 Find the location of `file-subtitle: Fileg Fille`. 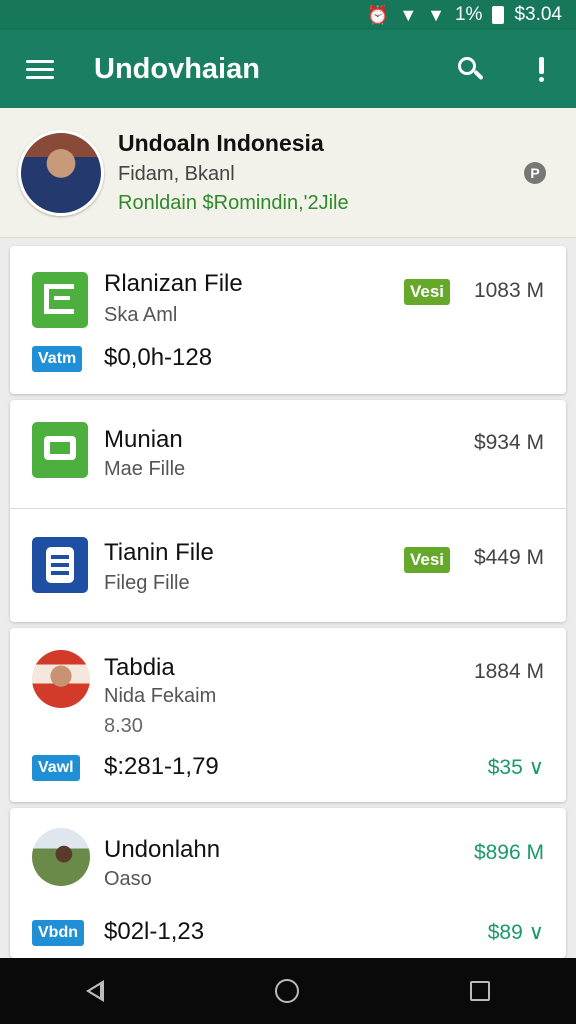

file-subtitle: Fileg Fille is located at coordinates (147, 583).